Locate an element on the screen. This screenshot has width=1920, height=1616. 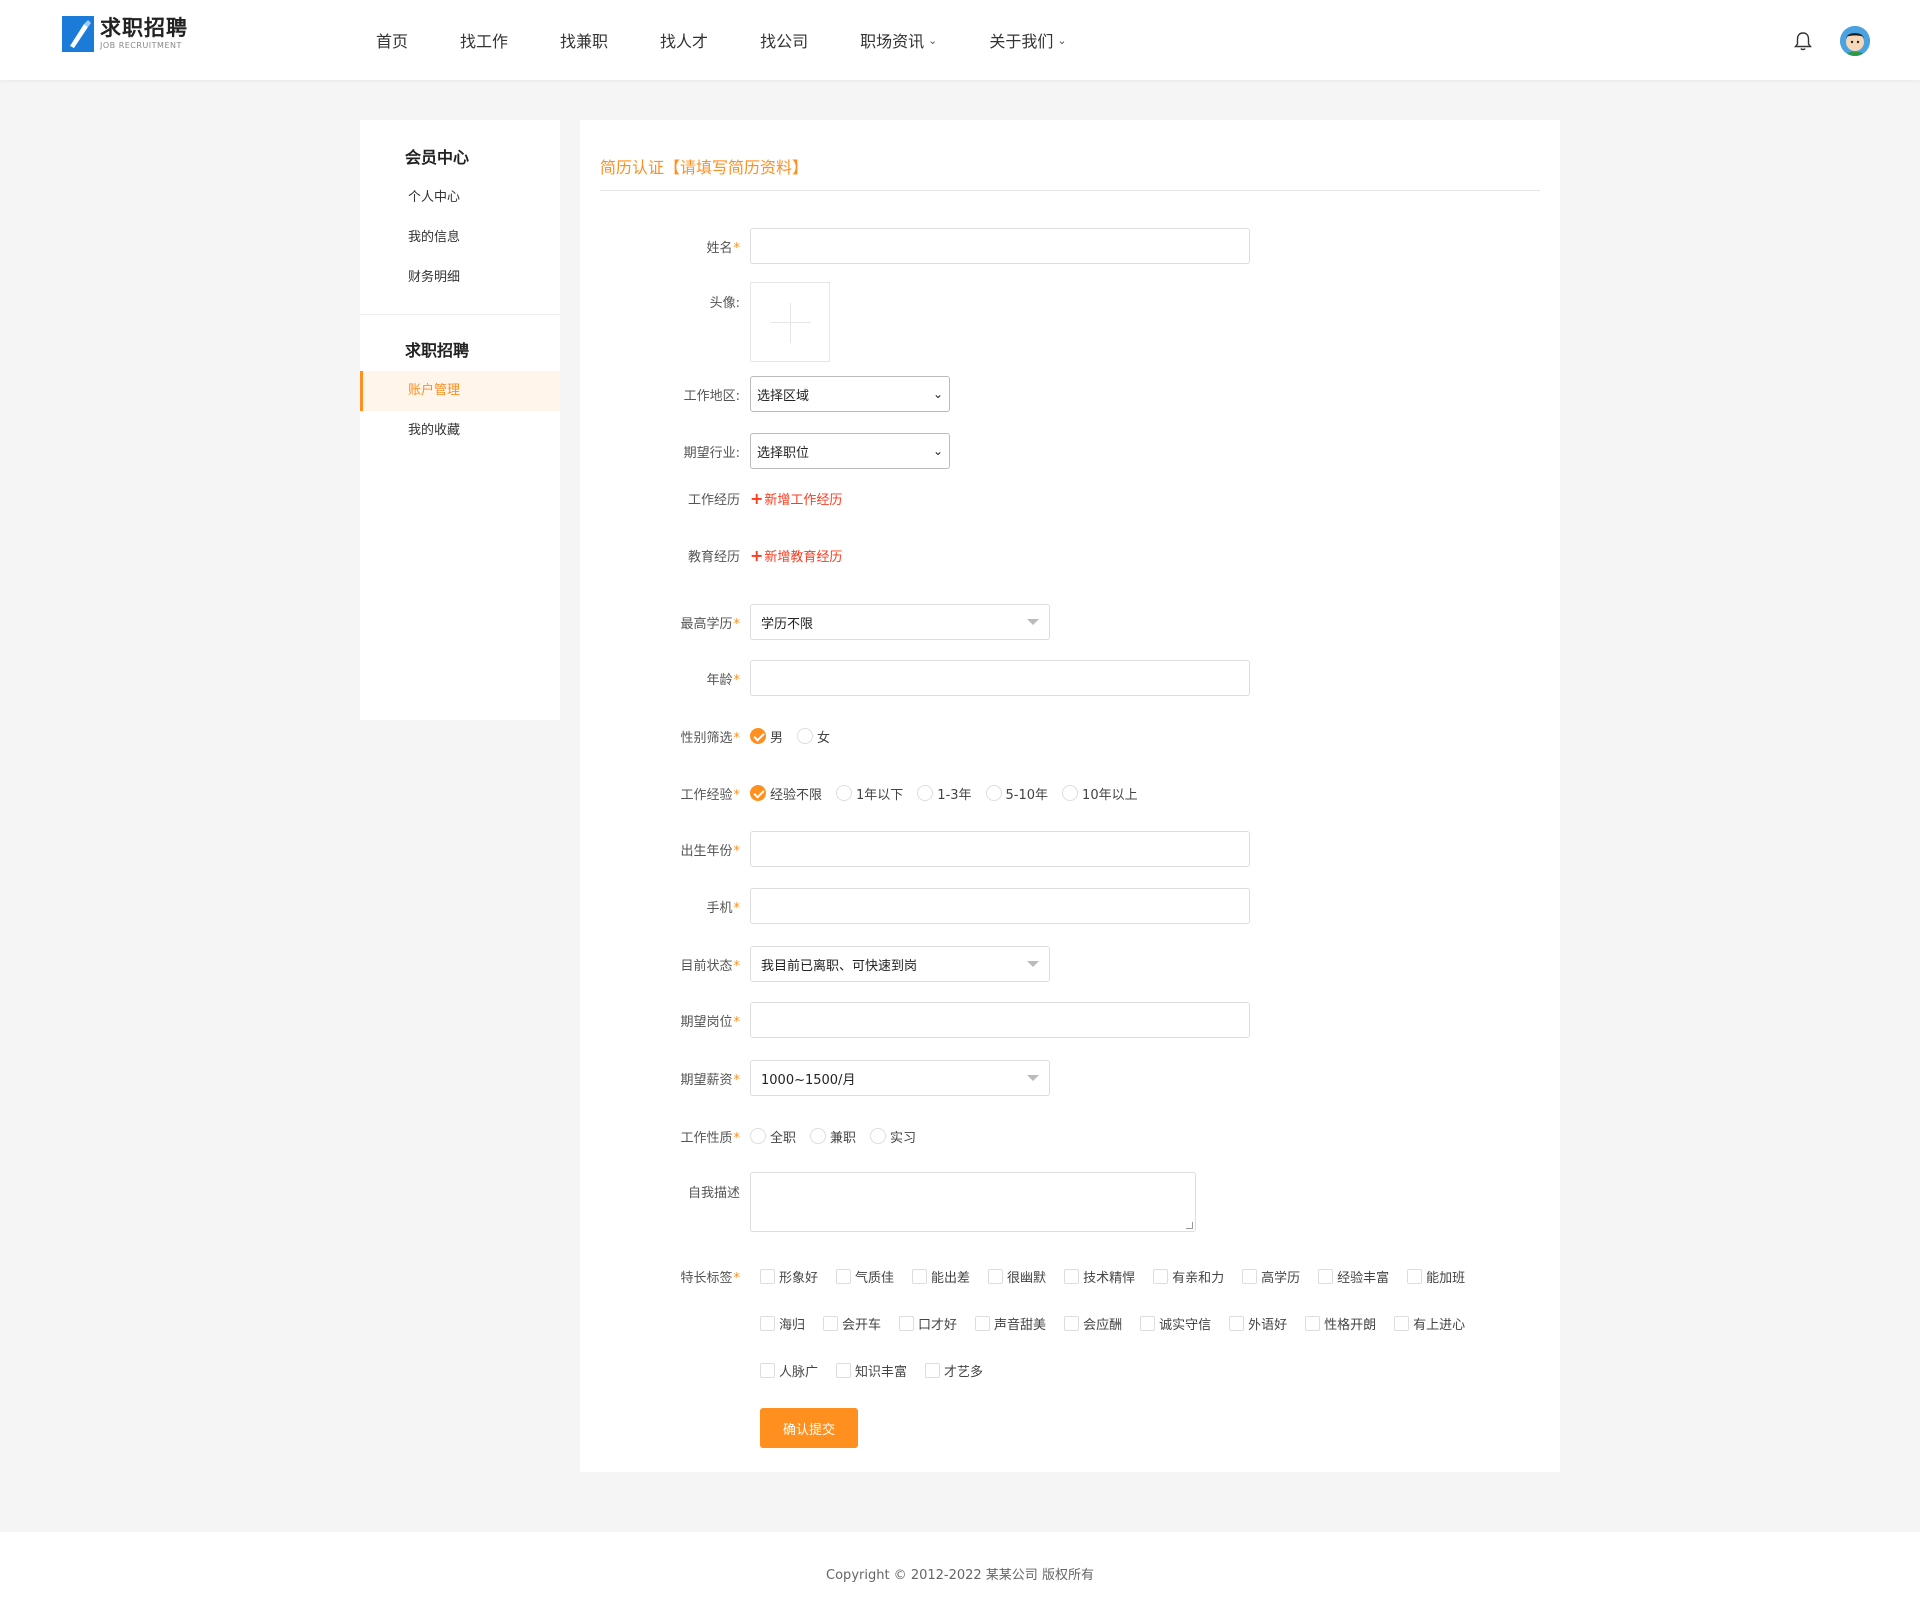
tag-row: 形象好 气质佳 能出差 很幽默 技术精悍 有亲和力 高学历 经验丰富 能加班 is located at coordinates (1140, 1276).